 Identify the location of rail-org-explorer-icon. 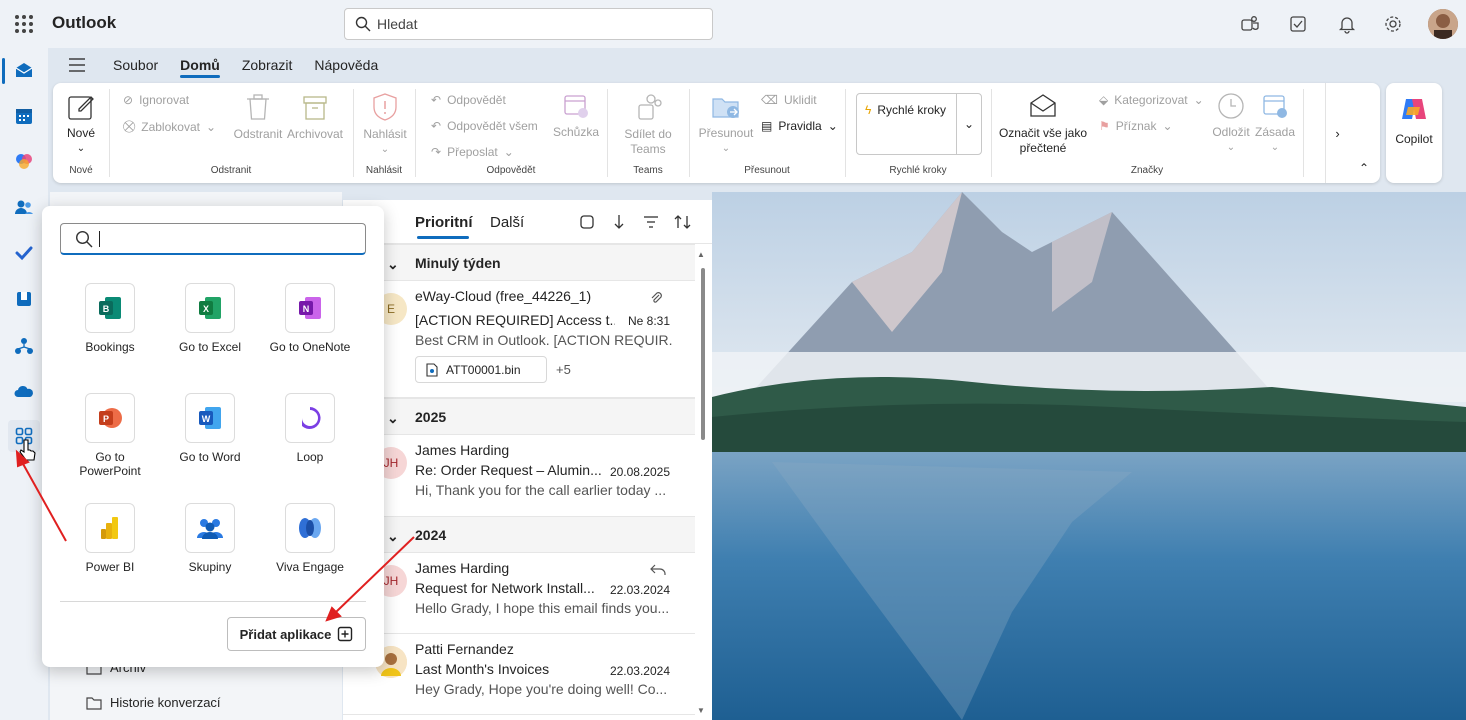
(24, 346).